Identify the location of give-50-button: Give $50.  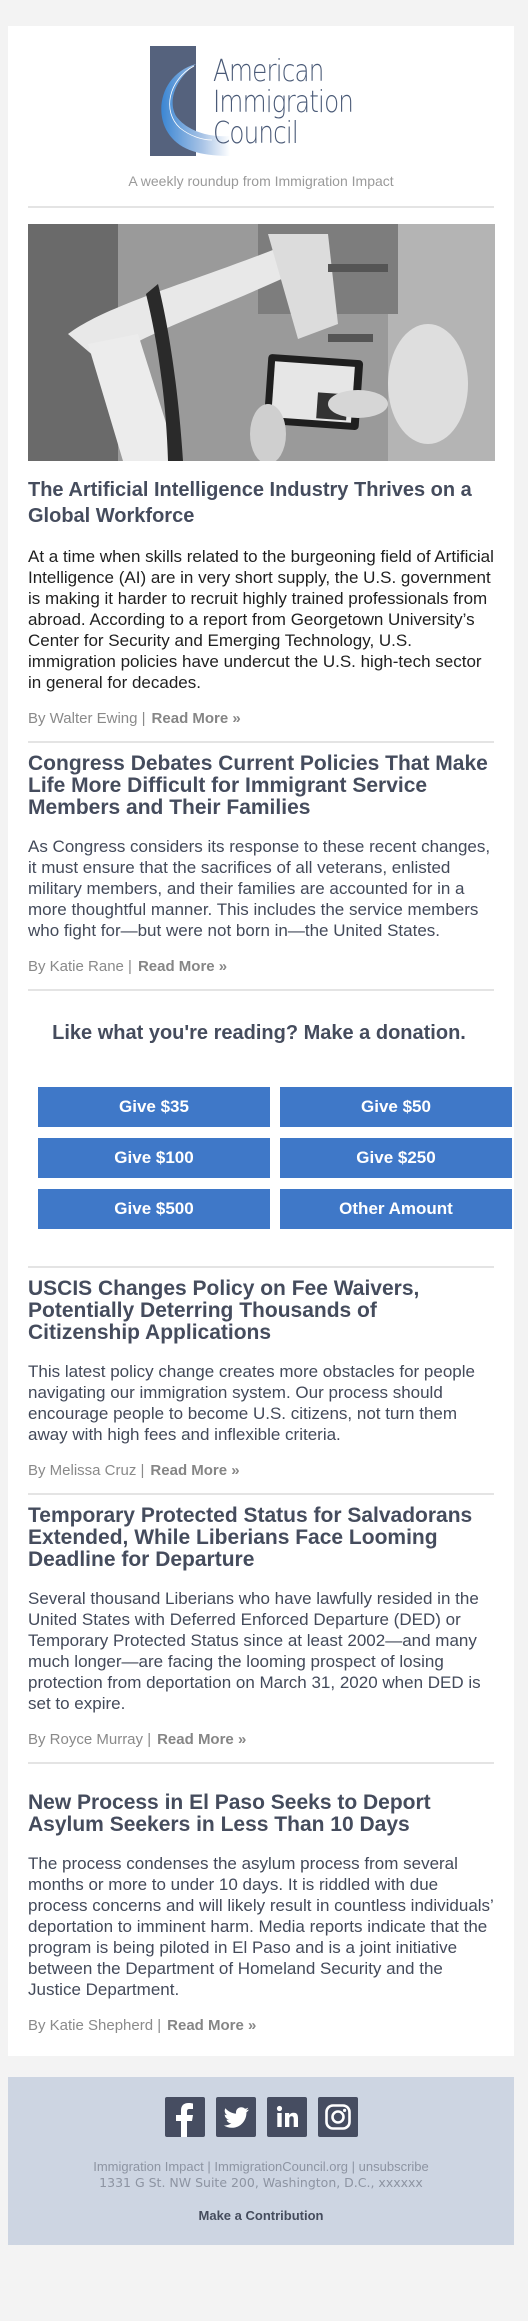
(396, 1107).